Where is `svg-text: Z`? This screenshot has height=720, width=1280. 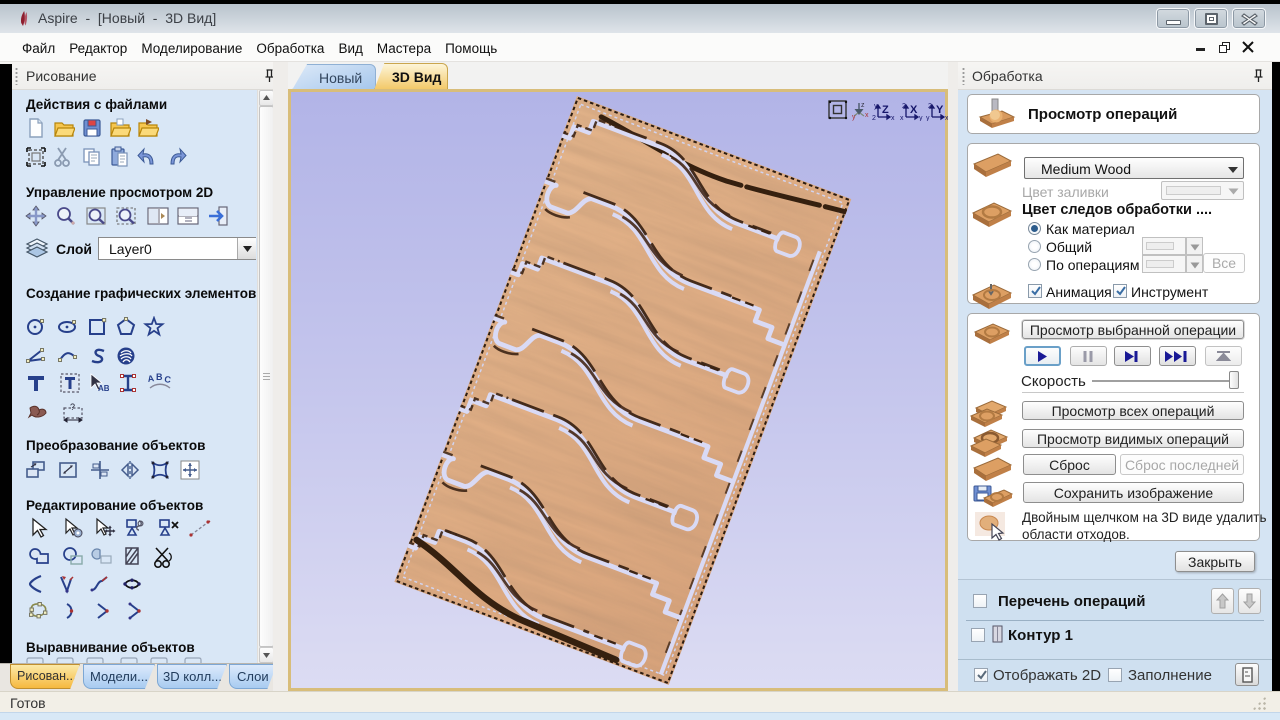 svg-text: Z is located at coordinates (885, 110).